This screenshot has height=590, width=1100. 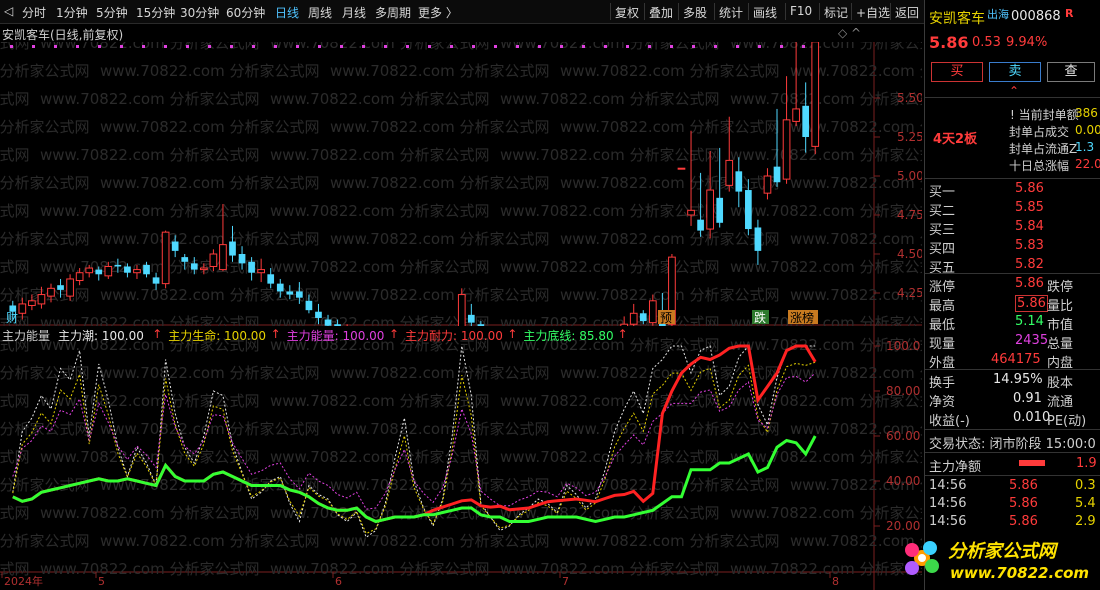 I want to click on toolbar-tab-9: 多周期, so click(x=393, y=12).